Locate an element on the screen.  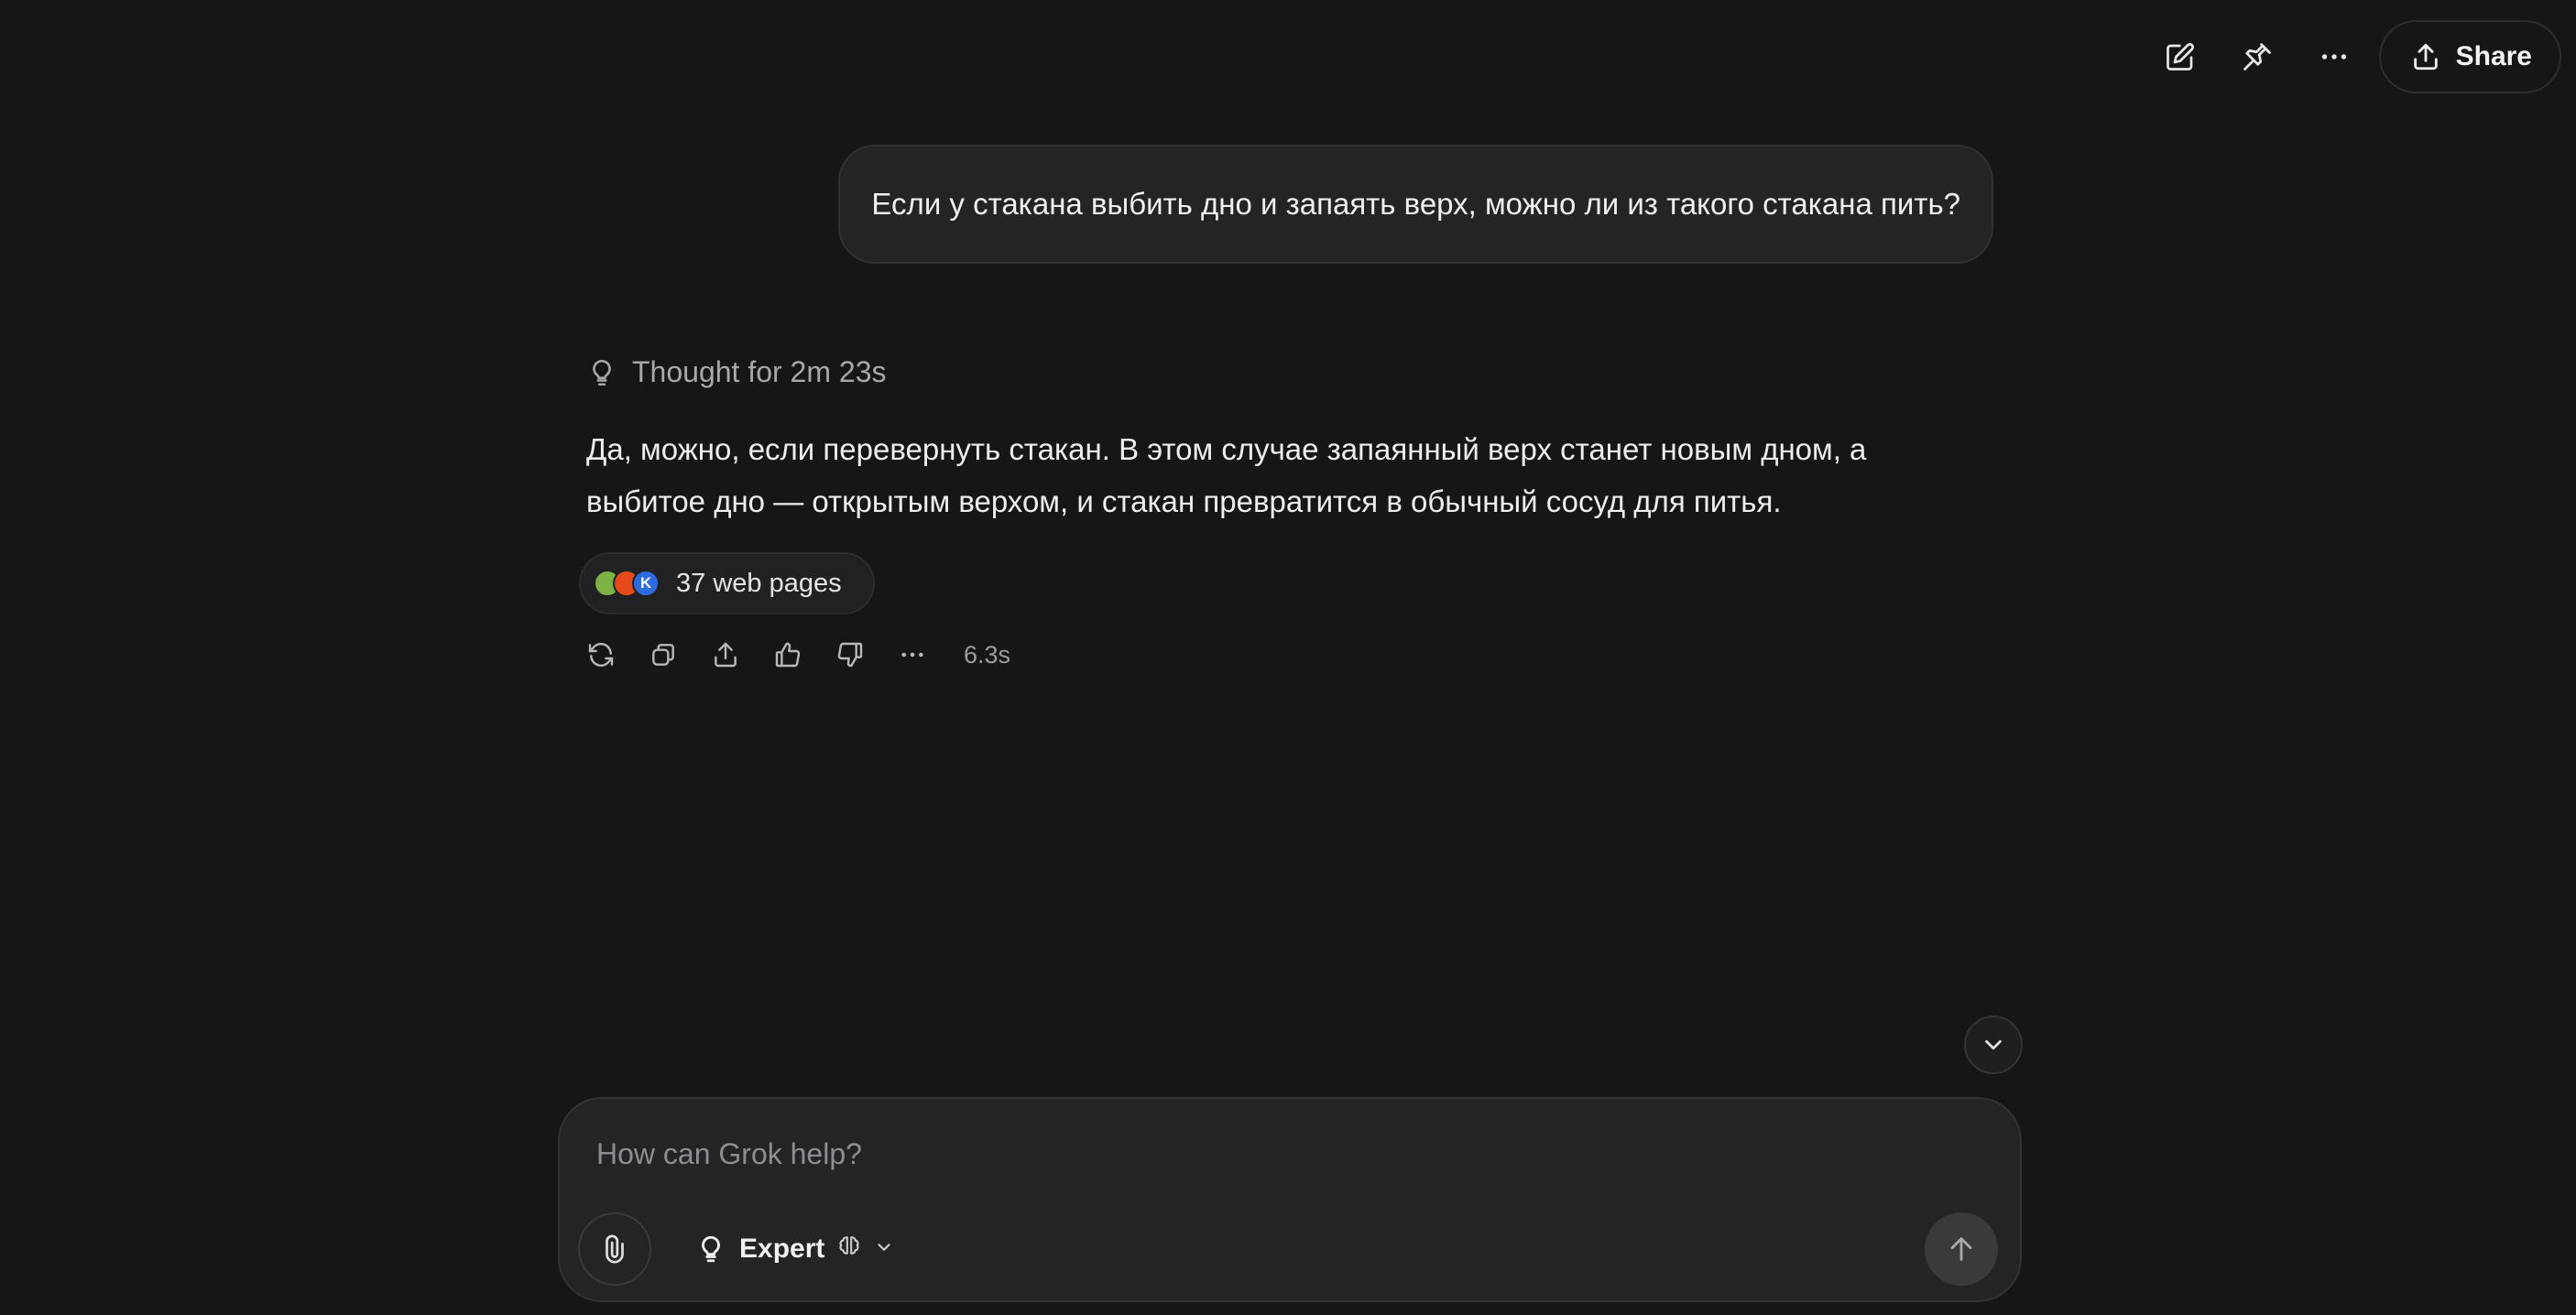
model-selector: Expert is located at coordinates (795, 1249).